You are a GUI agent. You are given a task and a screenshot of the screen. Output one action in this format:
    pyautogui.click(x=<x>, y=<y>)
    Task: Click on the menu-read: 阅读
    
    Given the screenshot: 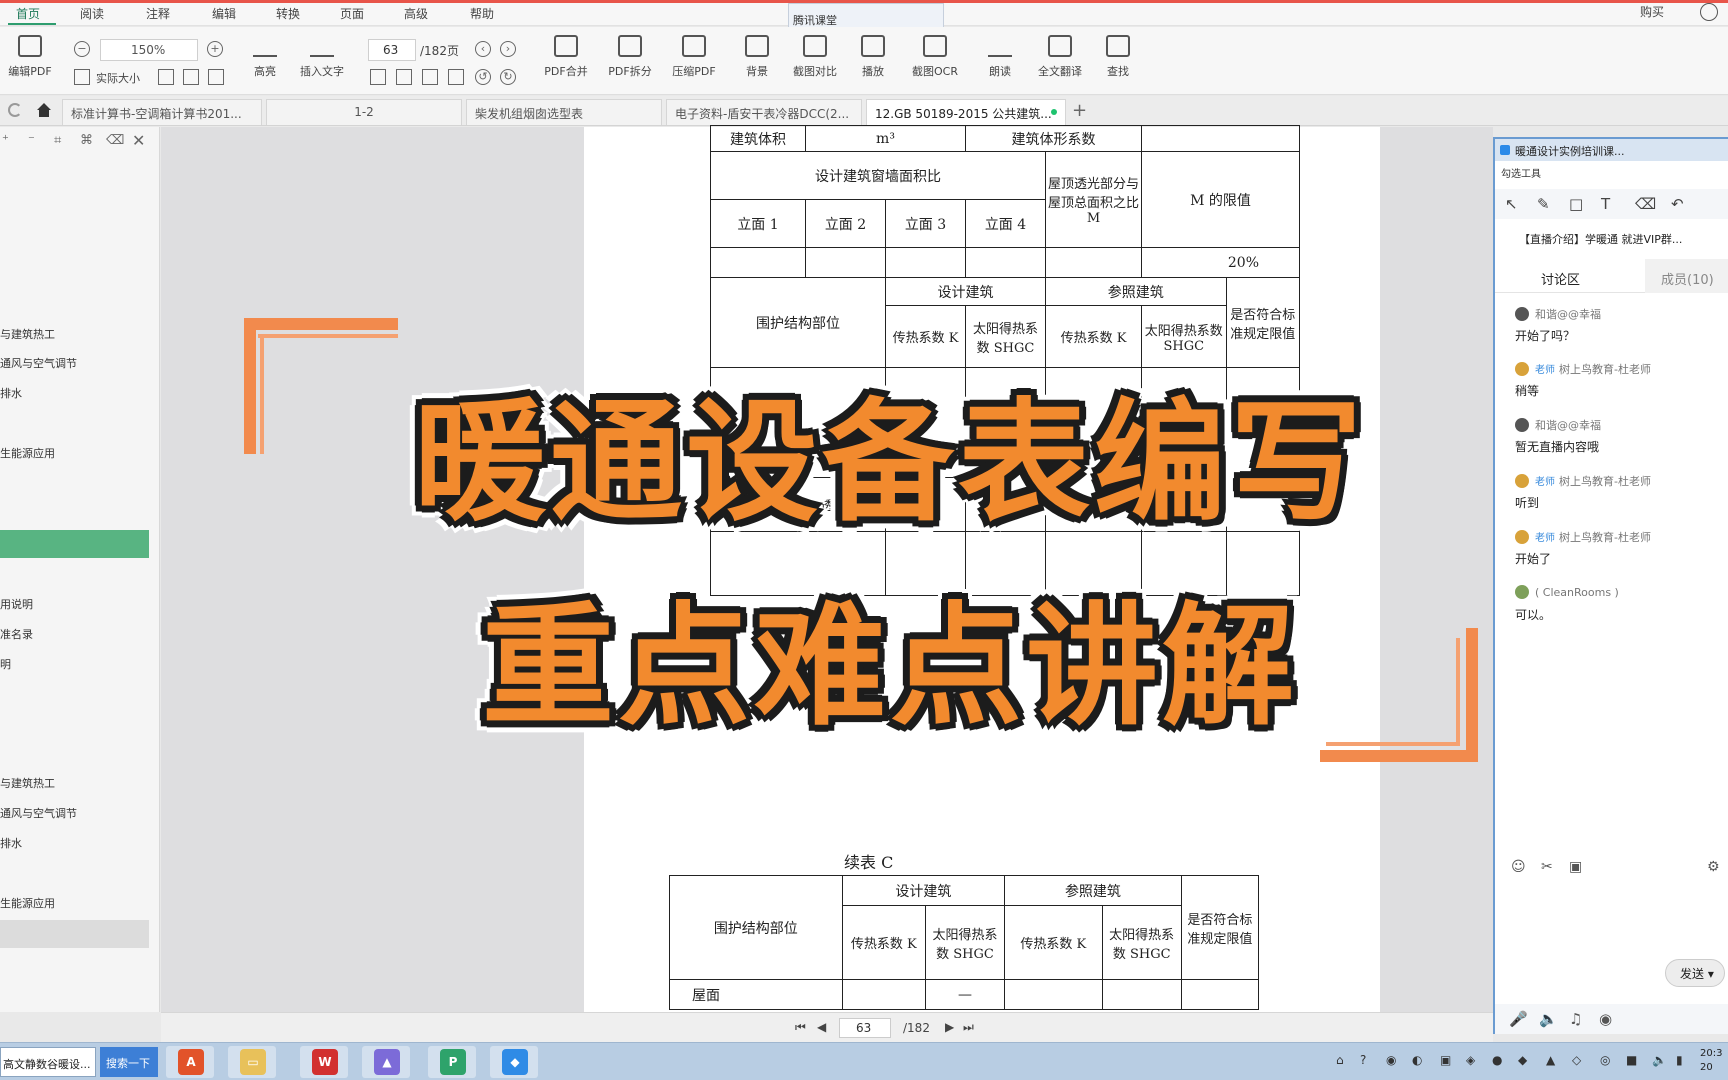 What is the action you would take?
    pyautogui.click(x=92, y=13)
    